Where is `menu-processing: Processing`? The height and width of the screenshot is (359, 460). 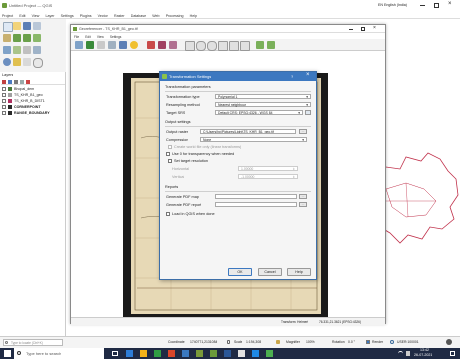 menu-processing: Processing is located at coordinates (175, 16).